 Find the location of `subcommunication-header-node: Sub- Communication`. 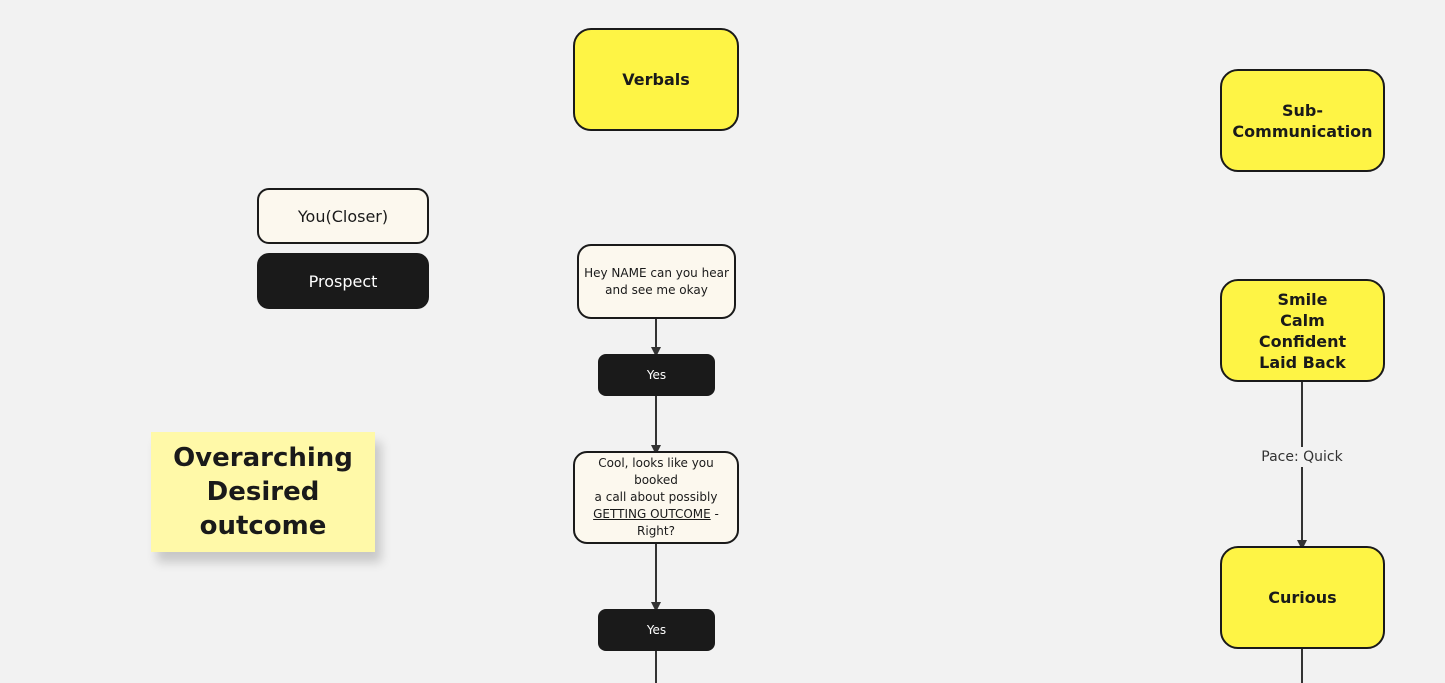

subcommunication-header-node: Sub- Communication is located at coordinates (1302, 120).